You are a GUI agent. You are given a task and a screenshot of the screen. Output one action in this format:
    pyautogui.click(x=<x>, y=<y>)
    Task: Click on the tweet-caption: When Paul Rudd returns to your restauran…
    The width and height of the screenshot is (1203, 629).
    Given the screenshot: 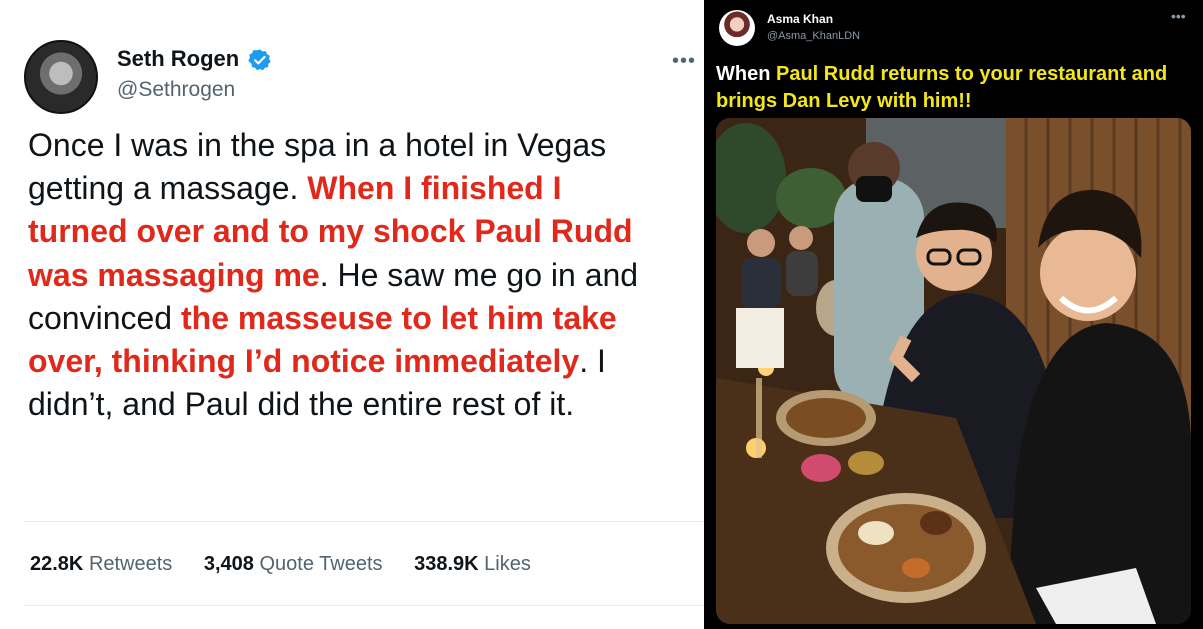 What is the action you would take?
    pyautogui.click(x=956, y=88)
    